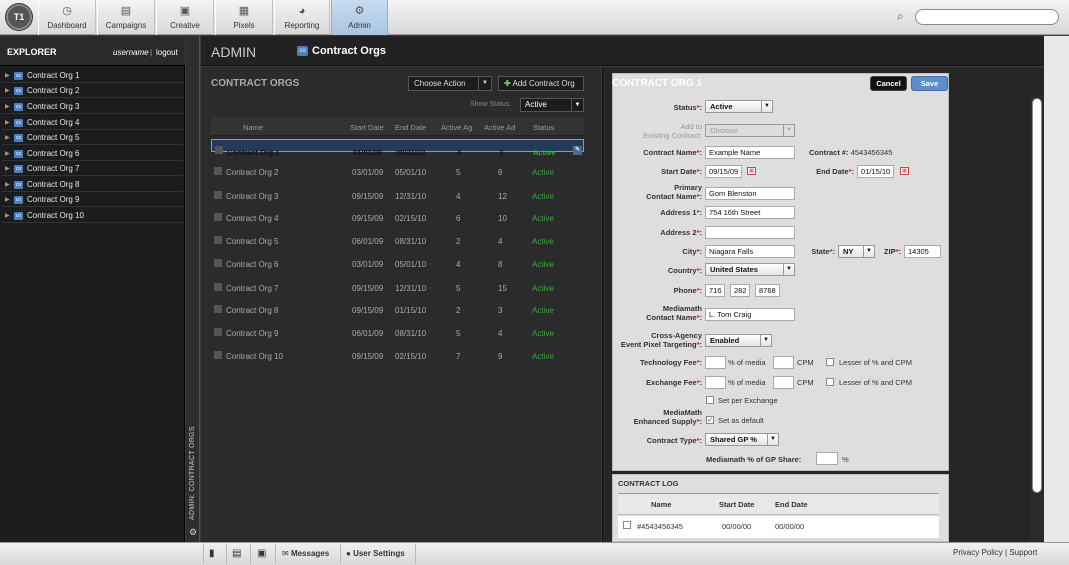  What do you see at coordinates (740, 290) in the screenshot?
I see `phone-prefix-field: 282` at bounding box center [740, 290].